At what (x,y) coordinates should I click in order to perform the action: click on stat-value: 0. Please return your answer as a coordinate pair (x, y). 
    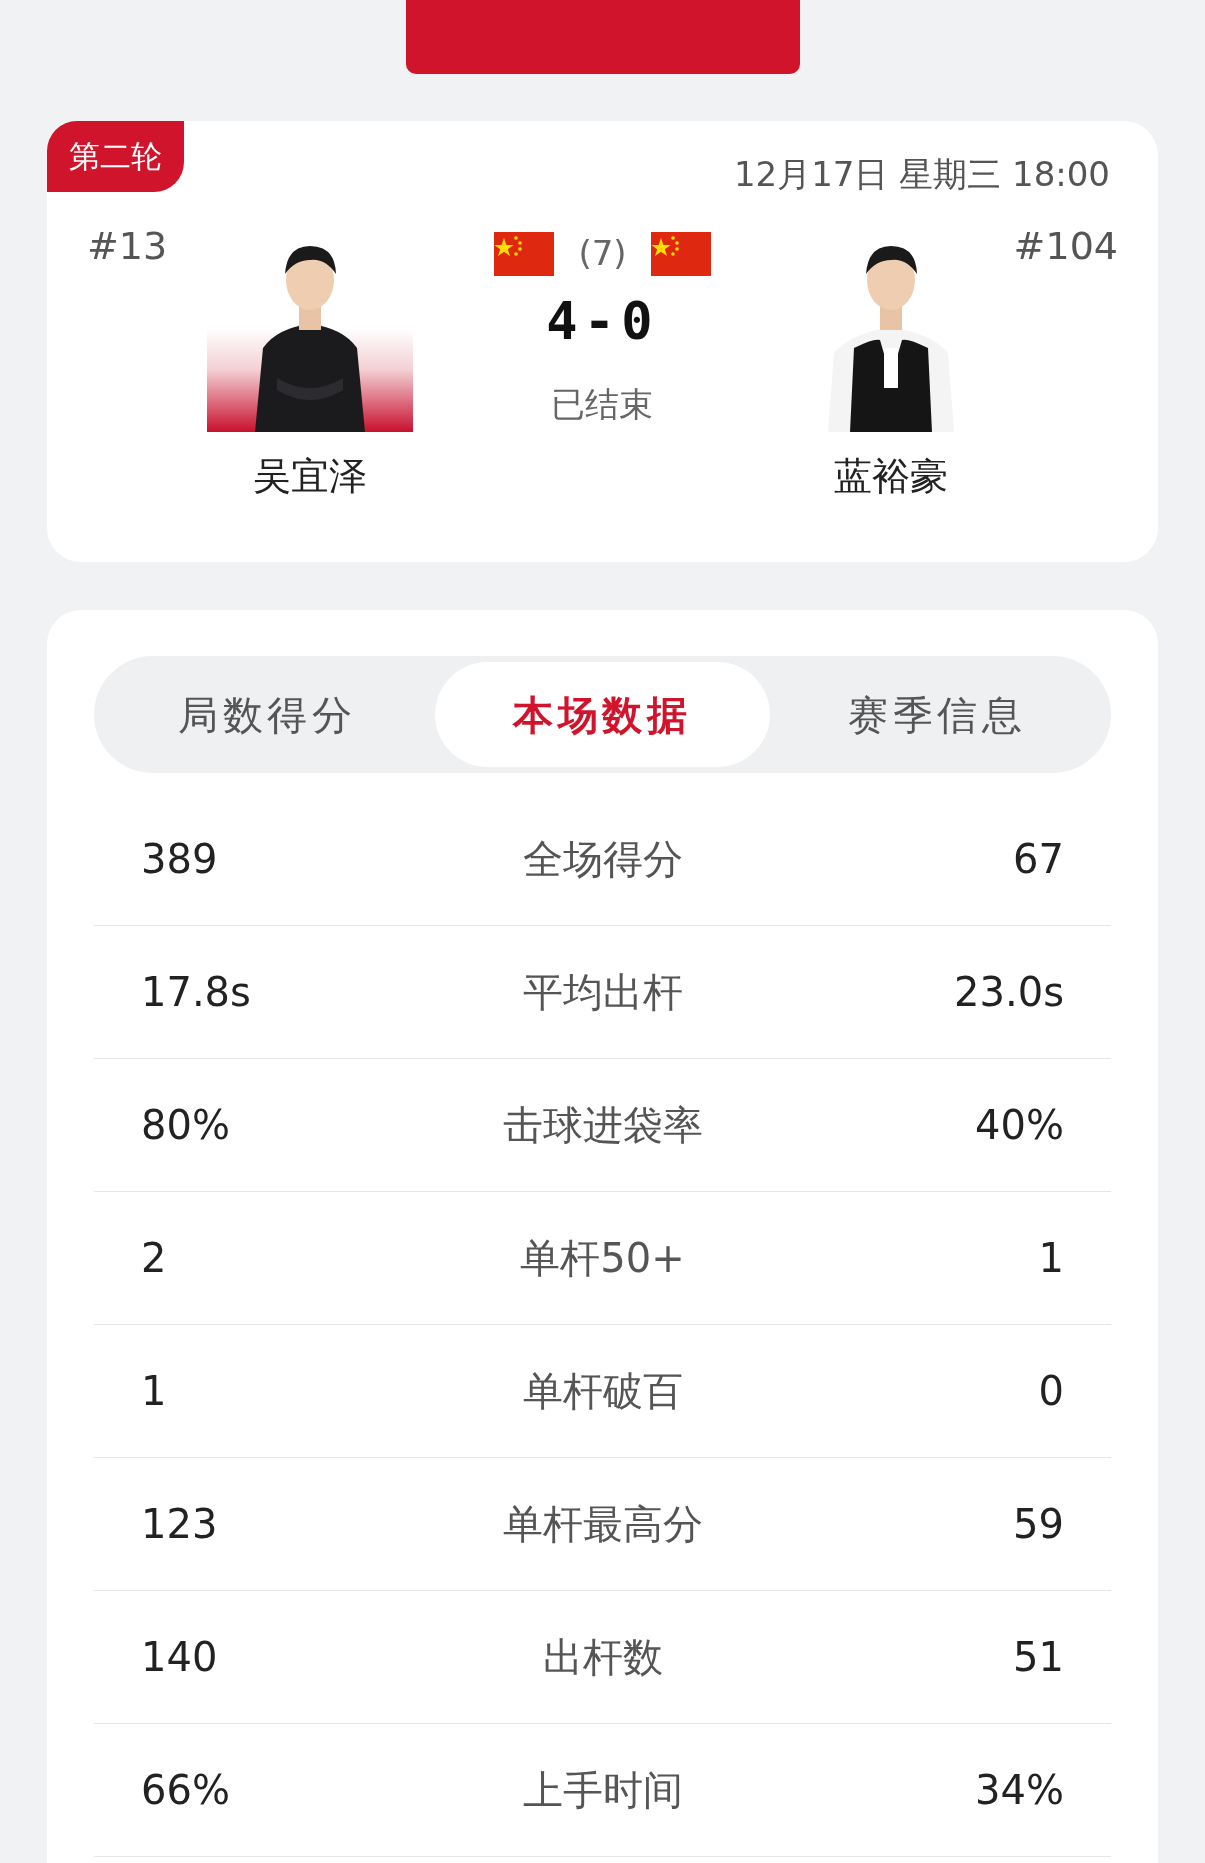
    Looking at the image, I should click on (1050, 1391).